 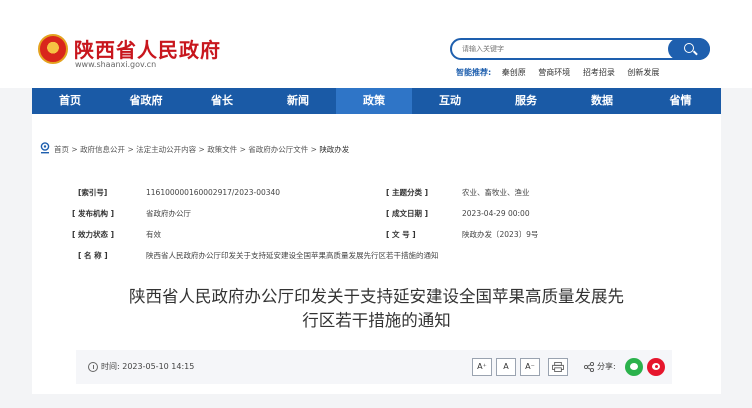 What do you see at coordinates (61, 149) in the screenshot?
I see `breadcrumb-link: 首页` at bounding box center [61, 149].